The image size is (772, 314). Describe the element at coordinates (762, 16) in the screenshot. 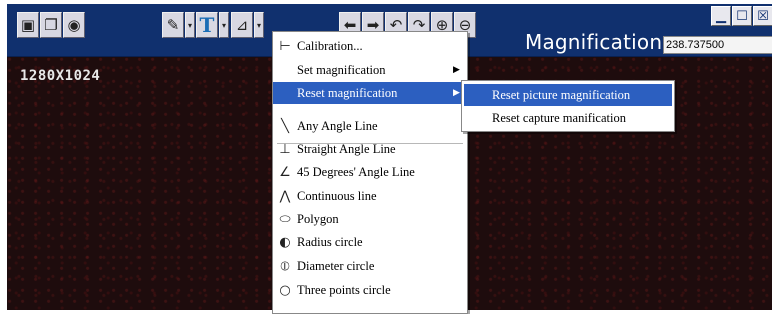

I see `close-icon: ☒` at that location.